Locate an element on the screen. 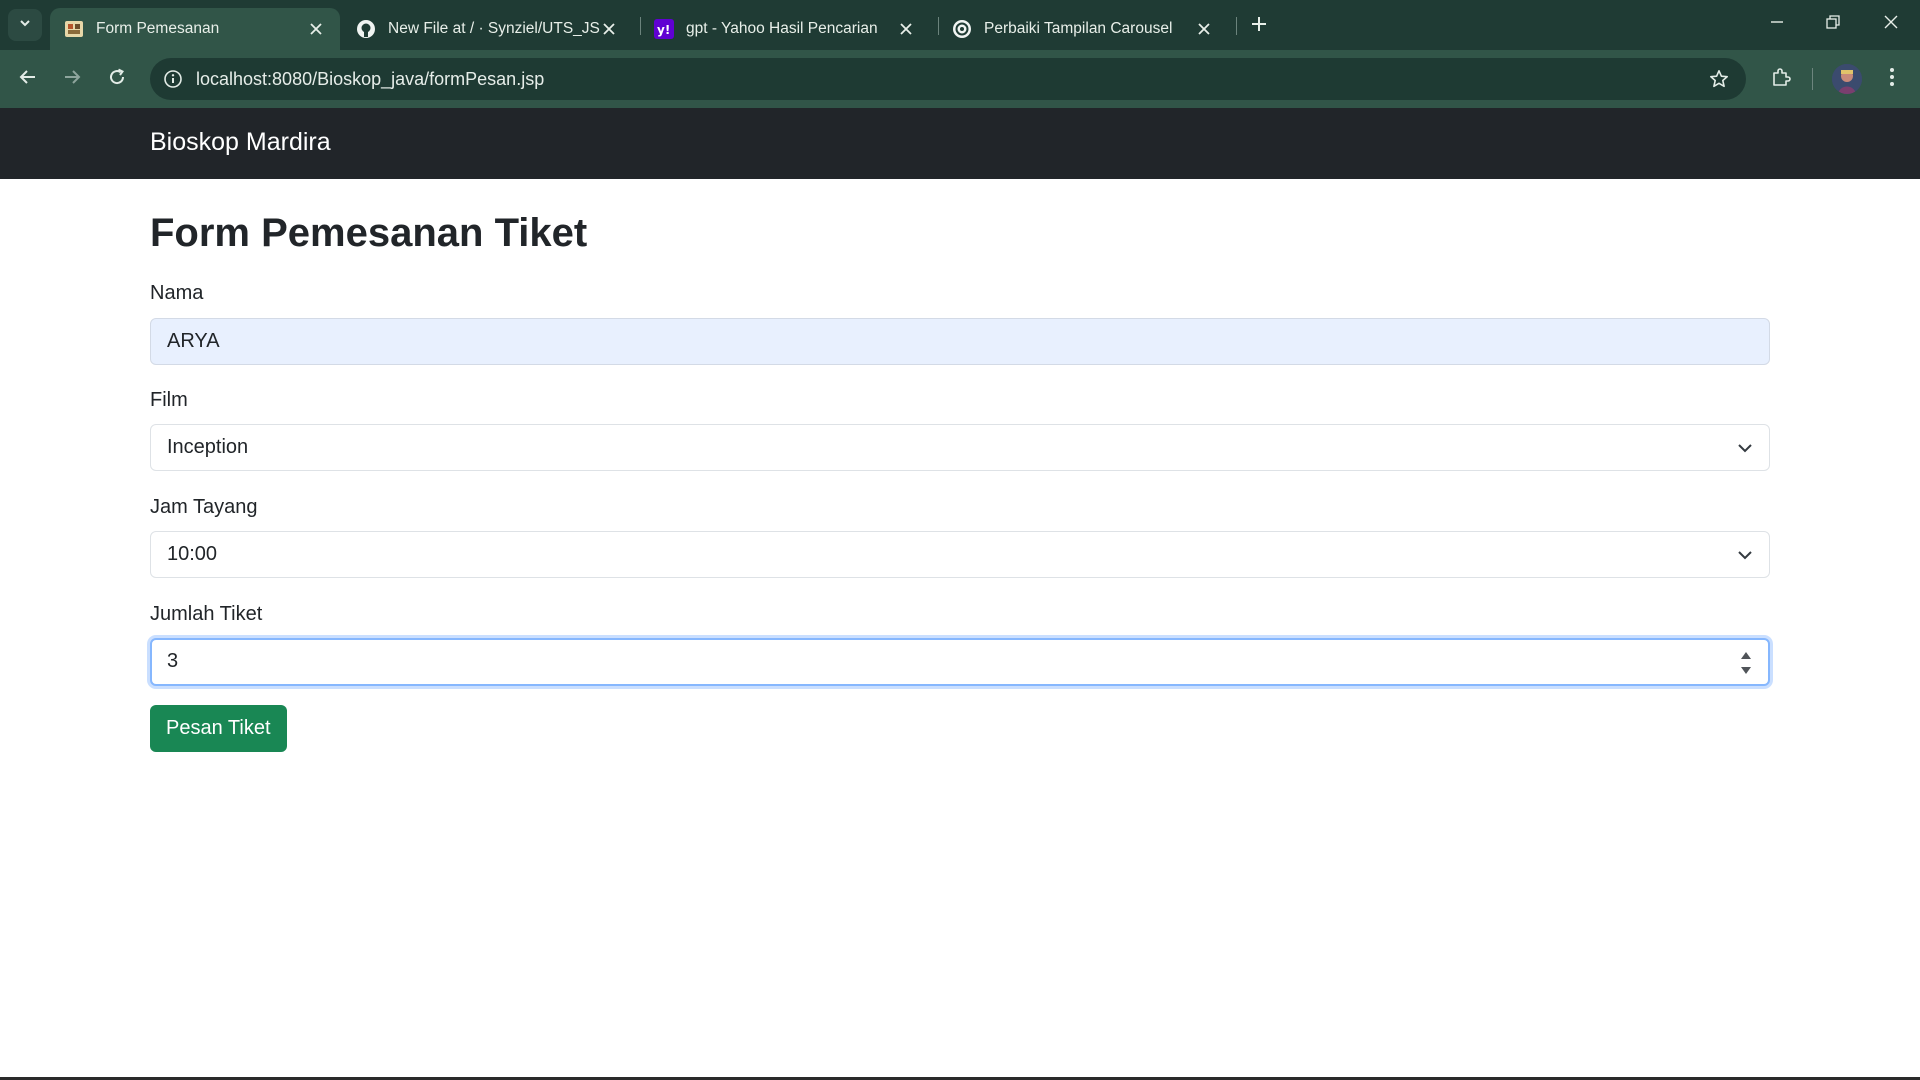 This screenshot has height=1080, width=1920. tab-github: New File at / · Synziel/UTS_JSP_ is located at coordinates (487, 29).